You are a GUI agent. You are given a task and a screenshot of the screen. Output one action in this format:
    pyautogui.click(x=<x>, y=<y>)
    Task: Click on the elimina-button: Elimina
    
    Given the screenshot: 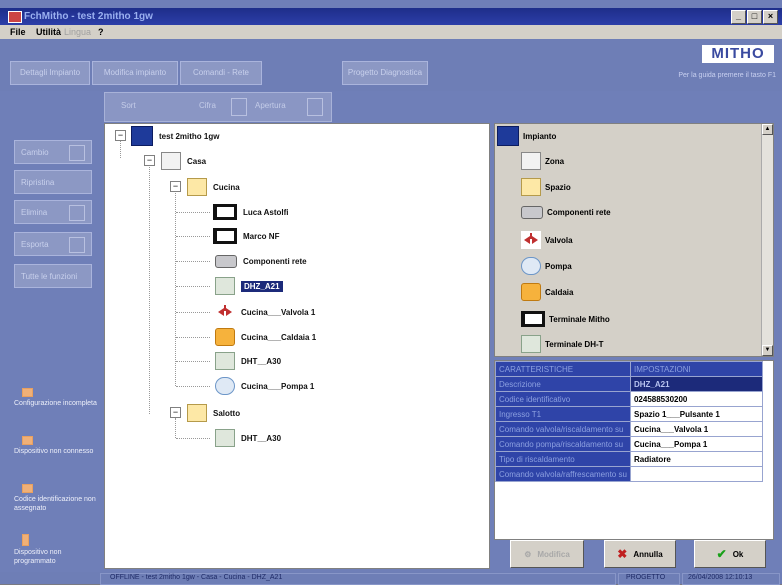 What is the action you would take?
    pyautogui.click(x=53, y=212)
    